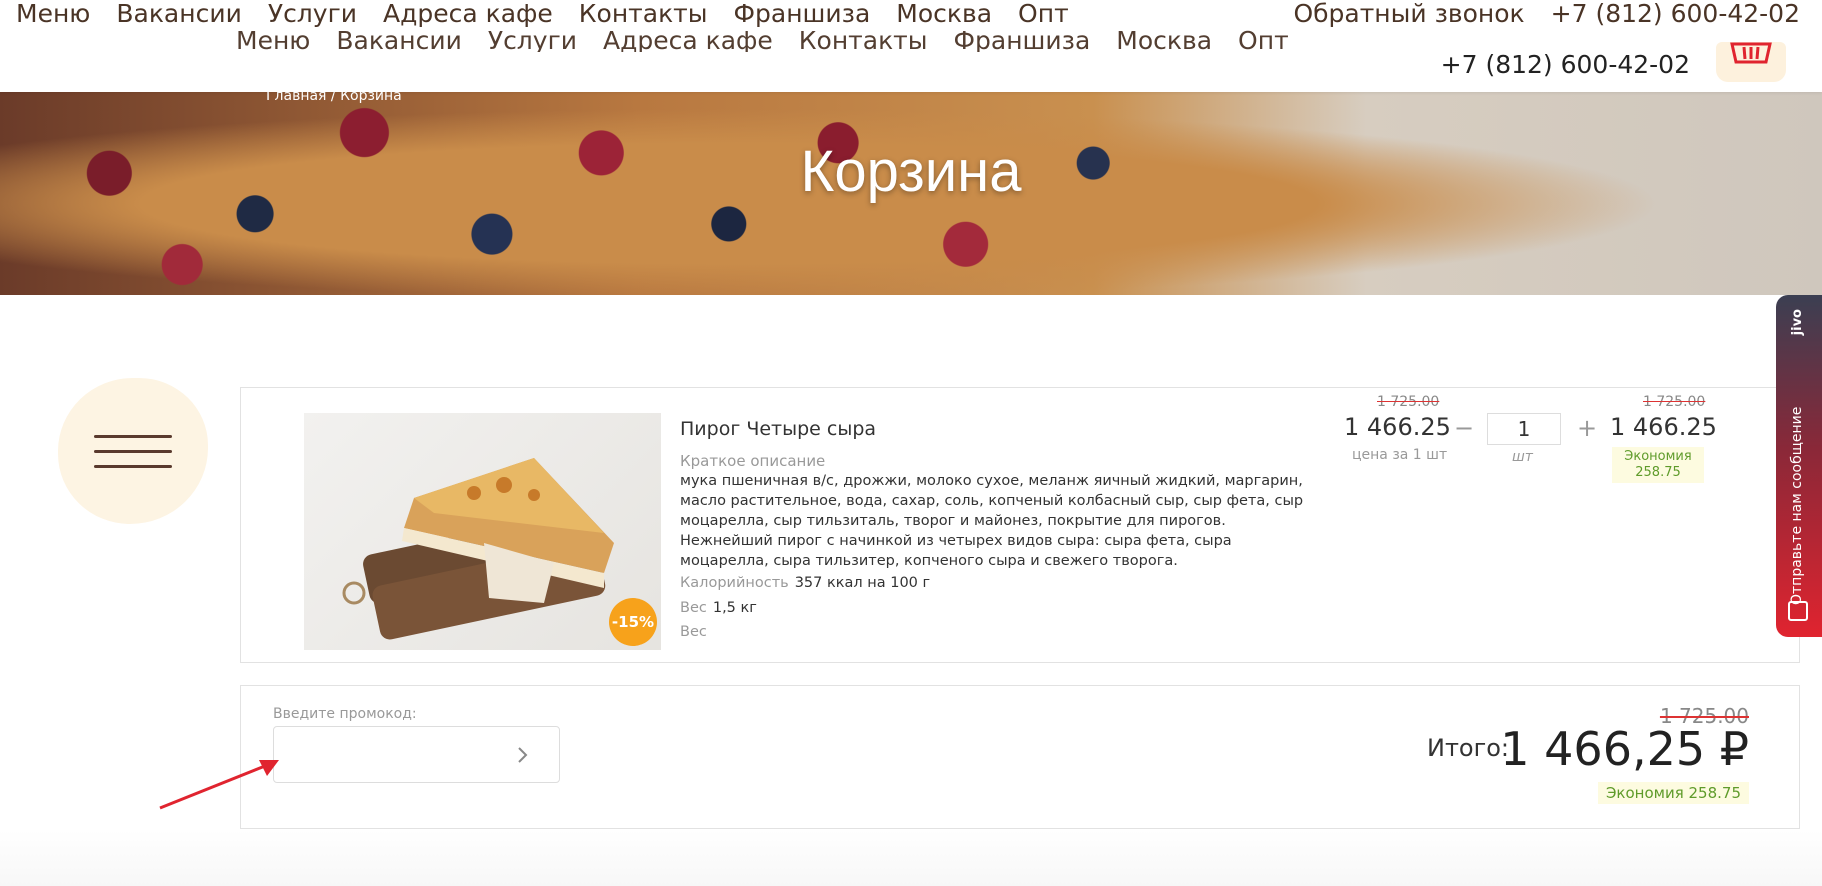 Image resolution: width=1822 pixels, height=886 pixels. I want to click on basket-icon, so click(1751, 53).